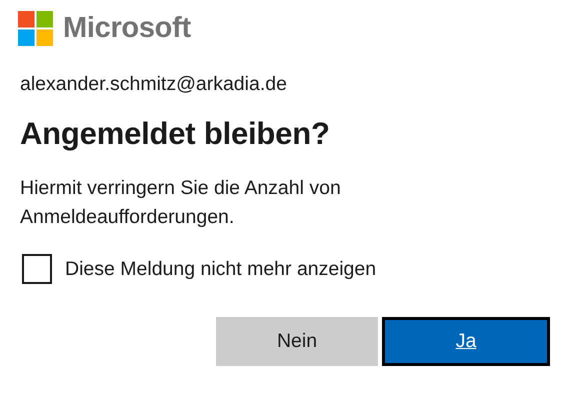 The image size is (565, 414). I want to click on checkbox, so click(37, 269).